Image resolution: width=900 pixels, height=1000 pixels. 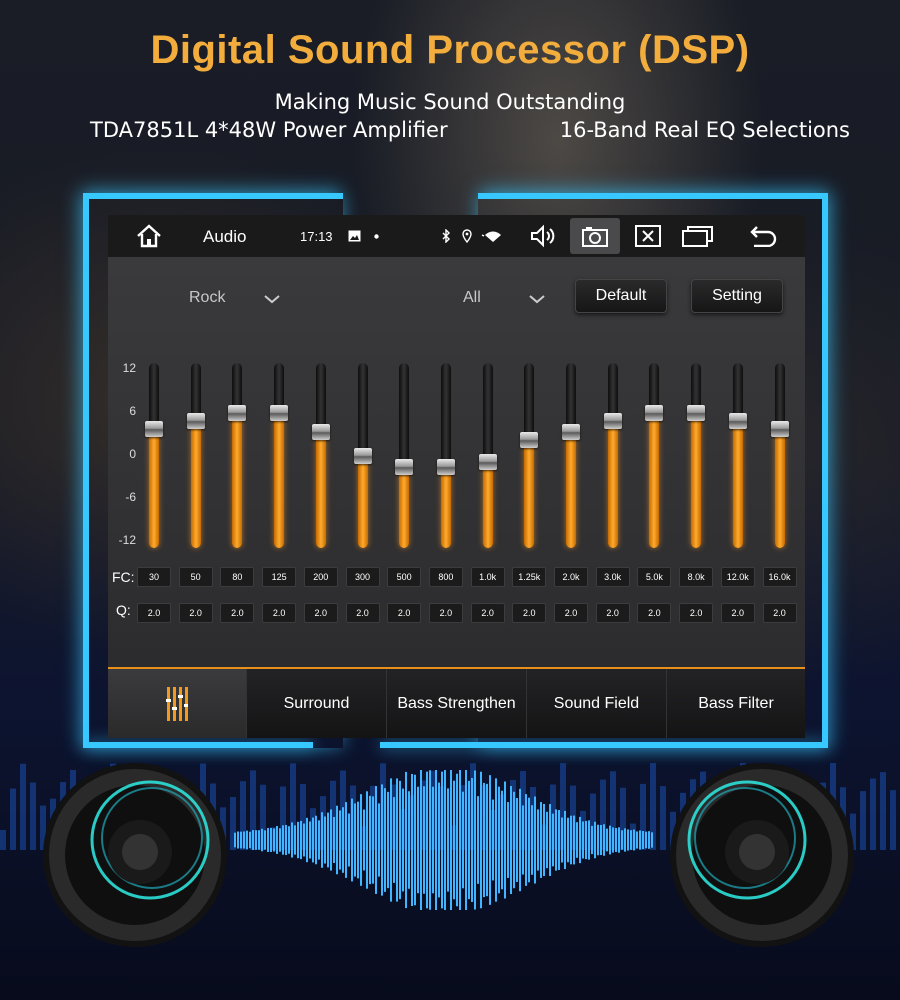 What do you see at coordinates (571, 577) in the screenshot?
I see `fc-value-cell: 2.0k` at bounding box center [571, 577].